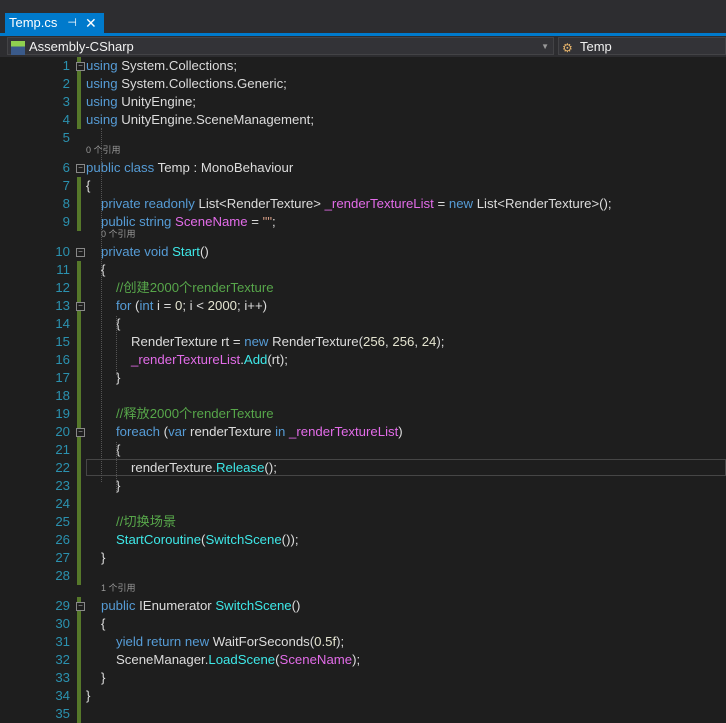 The width and height of the screenshot is (726, 723). What do you see at coordinates (62, 641) in the screenshot?
I see `line-number: 31` at bounding box center [62, 641].